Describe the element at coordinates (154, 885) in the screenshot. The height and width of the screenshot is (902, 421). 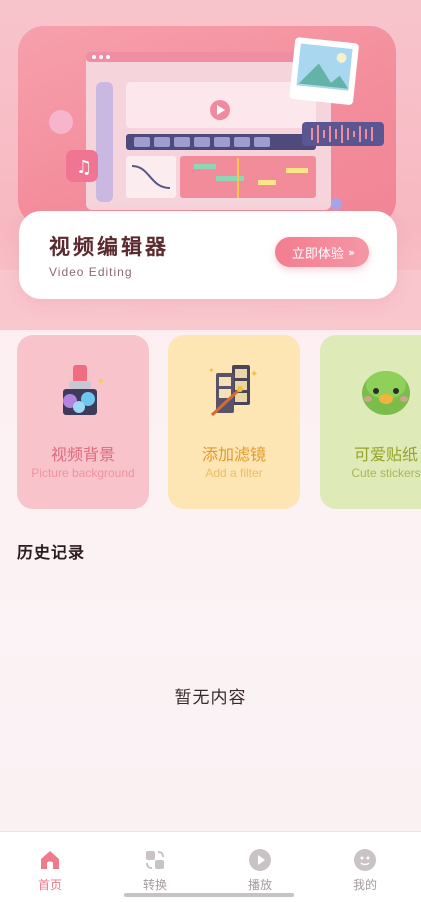
I see `tab-label: 转换` at that location.